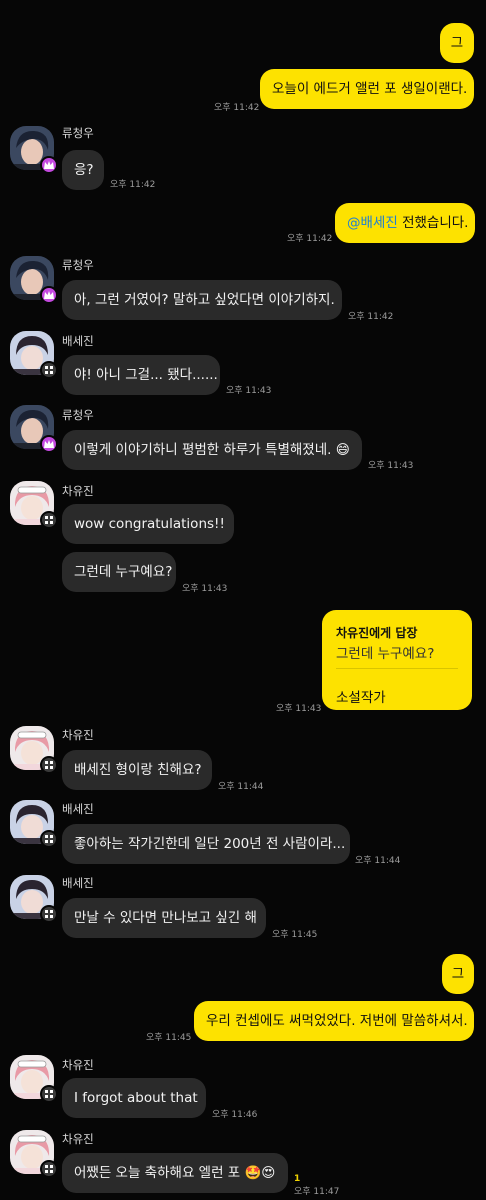  I want to click on message-text: 전했습니다., so click(435, 223).